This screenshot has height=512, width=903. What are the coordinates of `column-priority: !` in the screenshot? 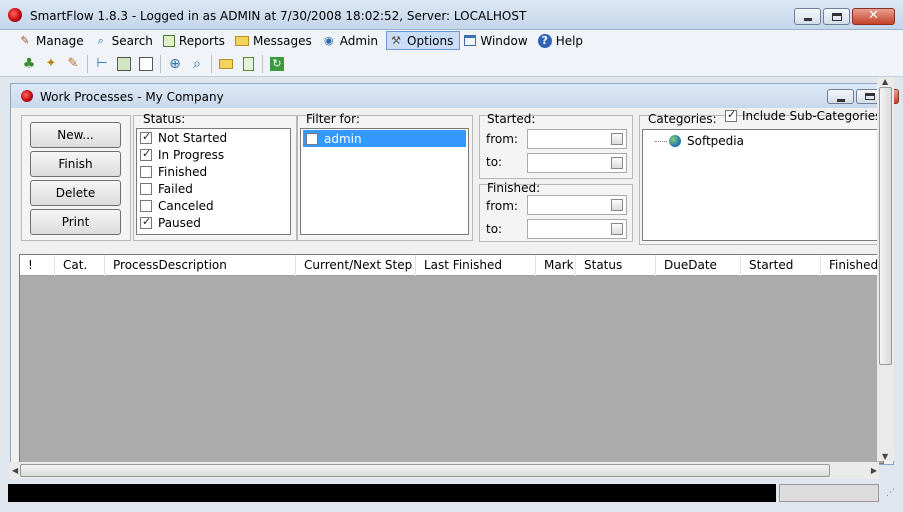 It's located at (37, 265).